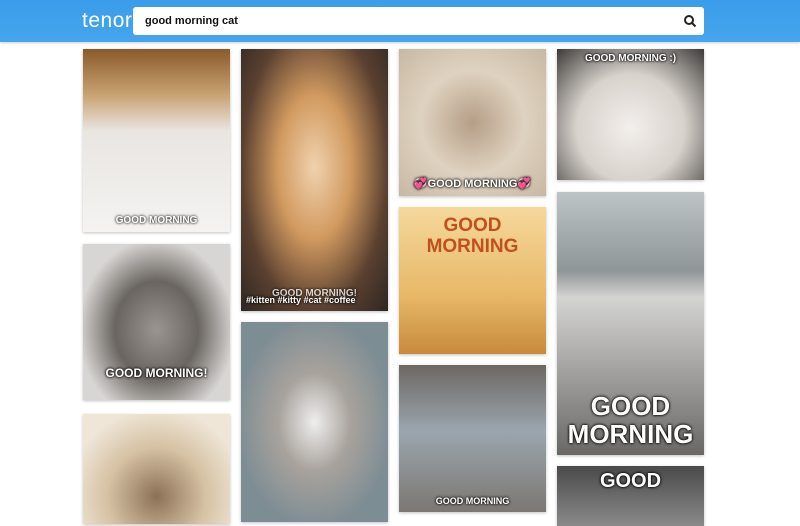 Image resolution: width=800 pixels, height=526 pixels. I want to click on search-input, so click(418, 21).